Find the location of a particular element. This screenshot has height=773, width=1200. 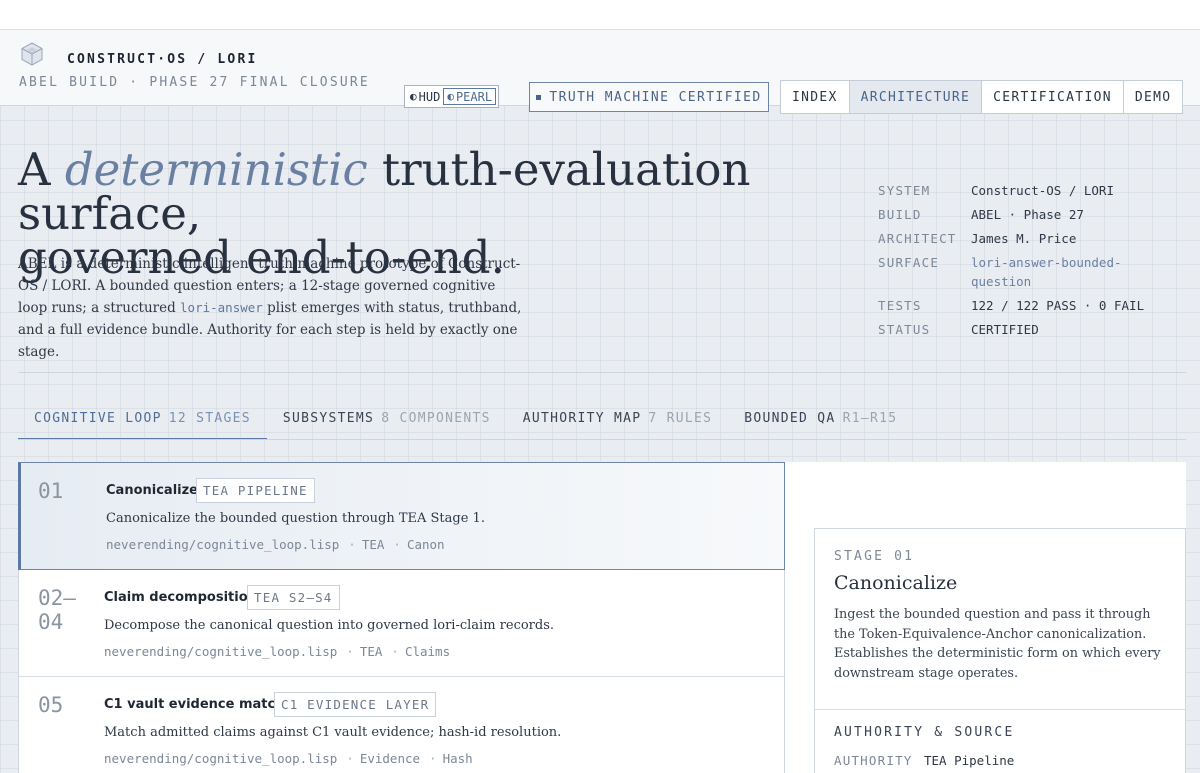

top-strip is located at coordinates (600, 15).